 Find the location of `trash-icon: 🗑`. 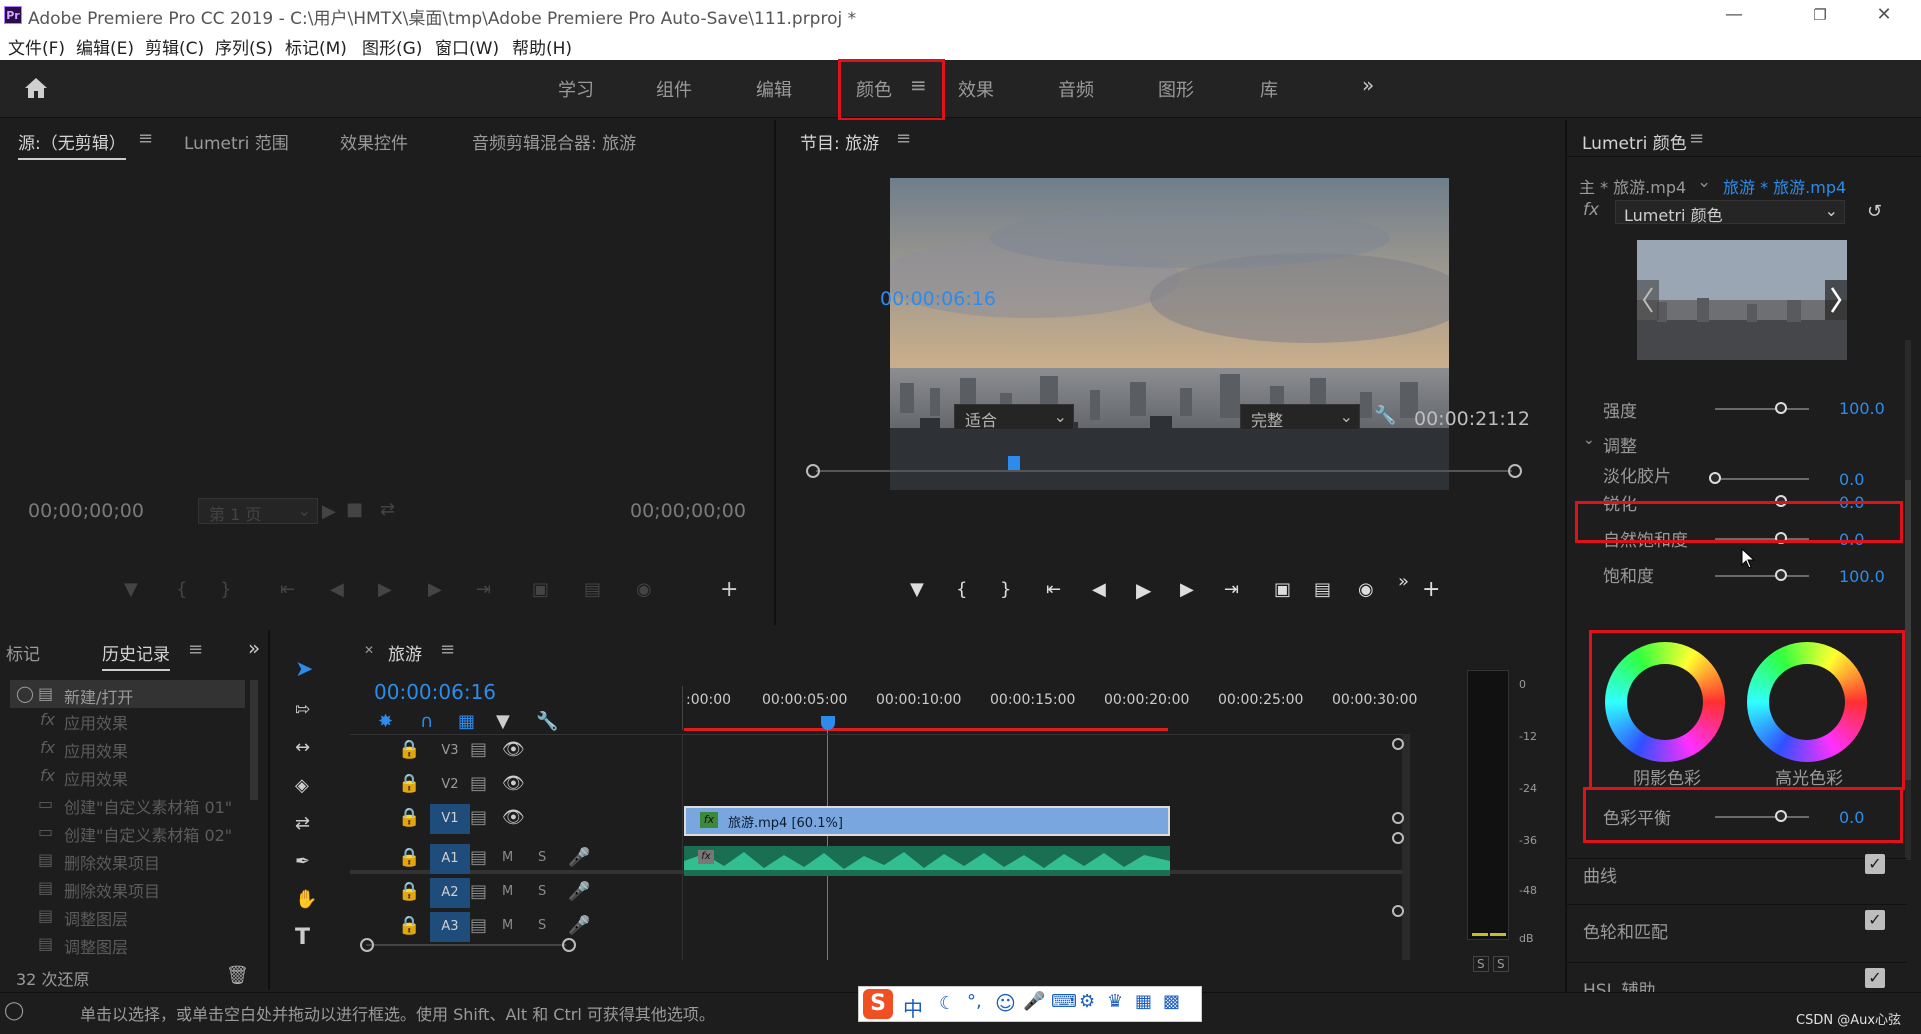

trash-icon: 🗑 is located at coordinates (237, 976).